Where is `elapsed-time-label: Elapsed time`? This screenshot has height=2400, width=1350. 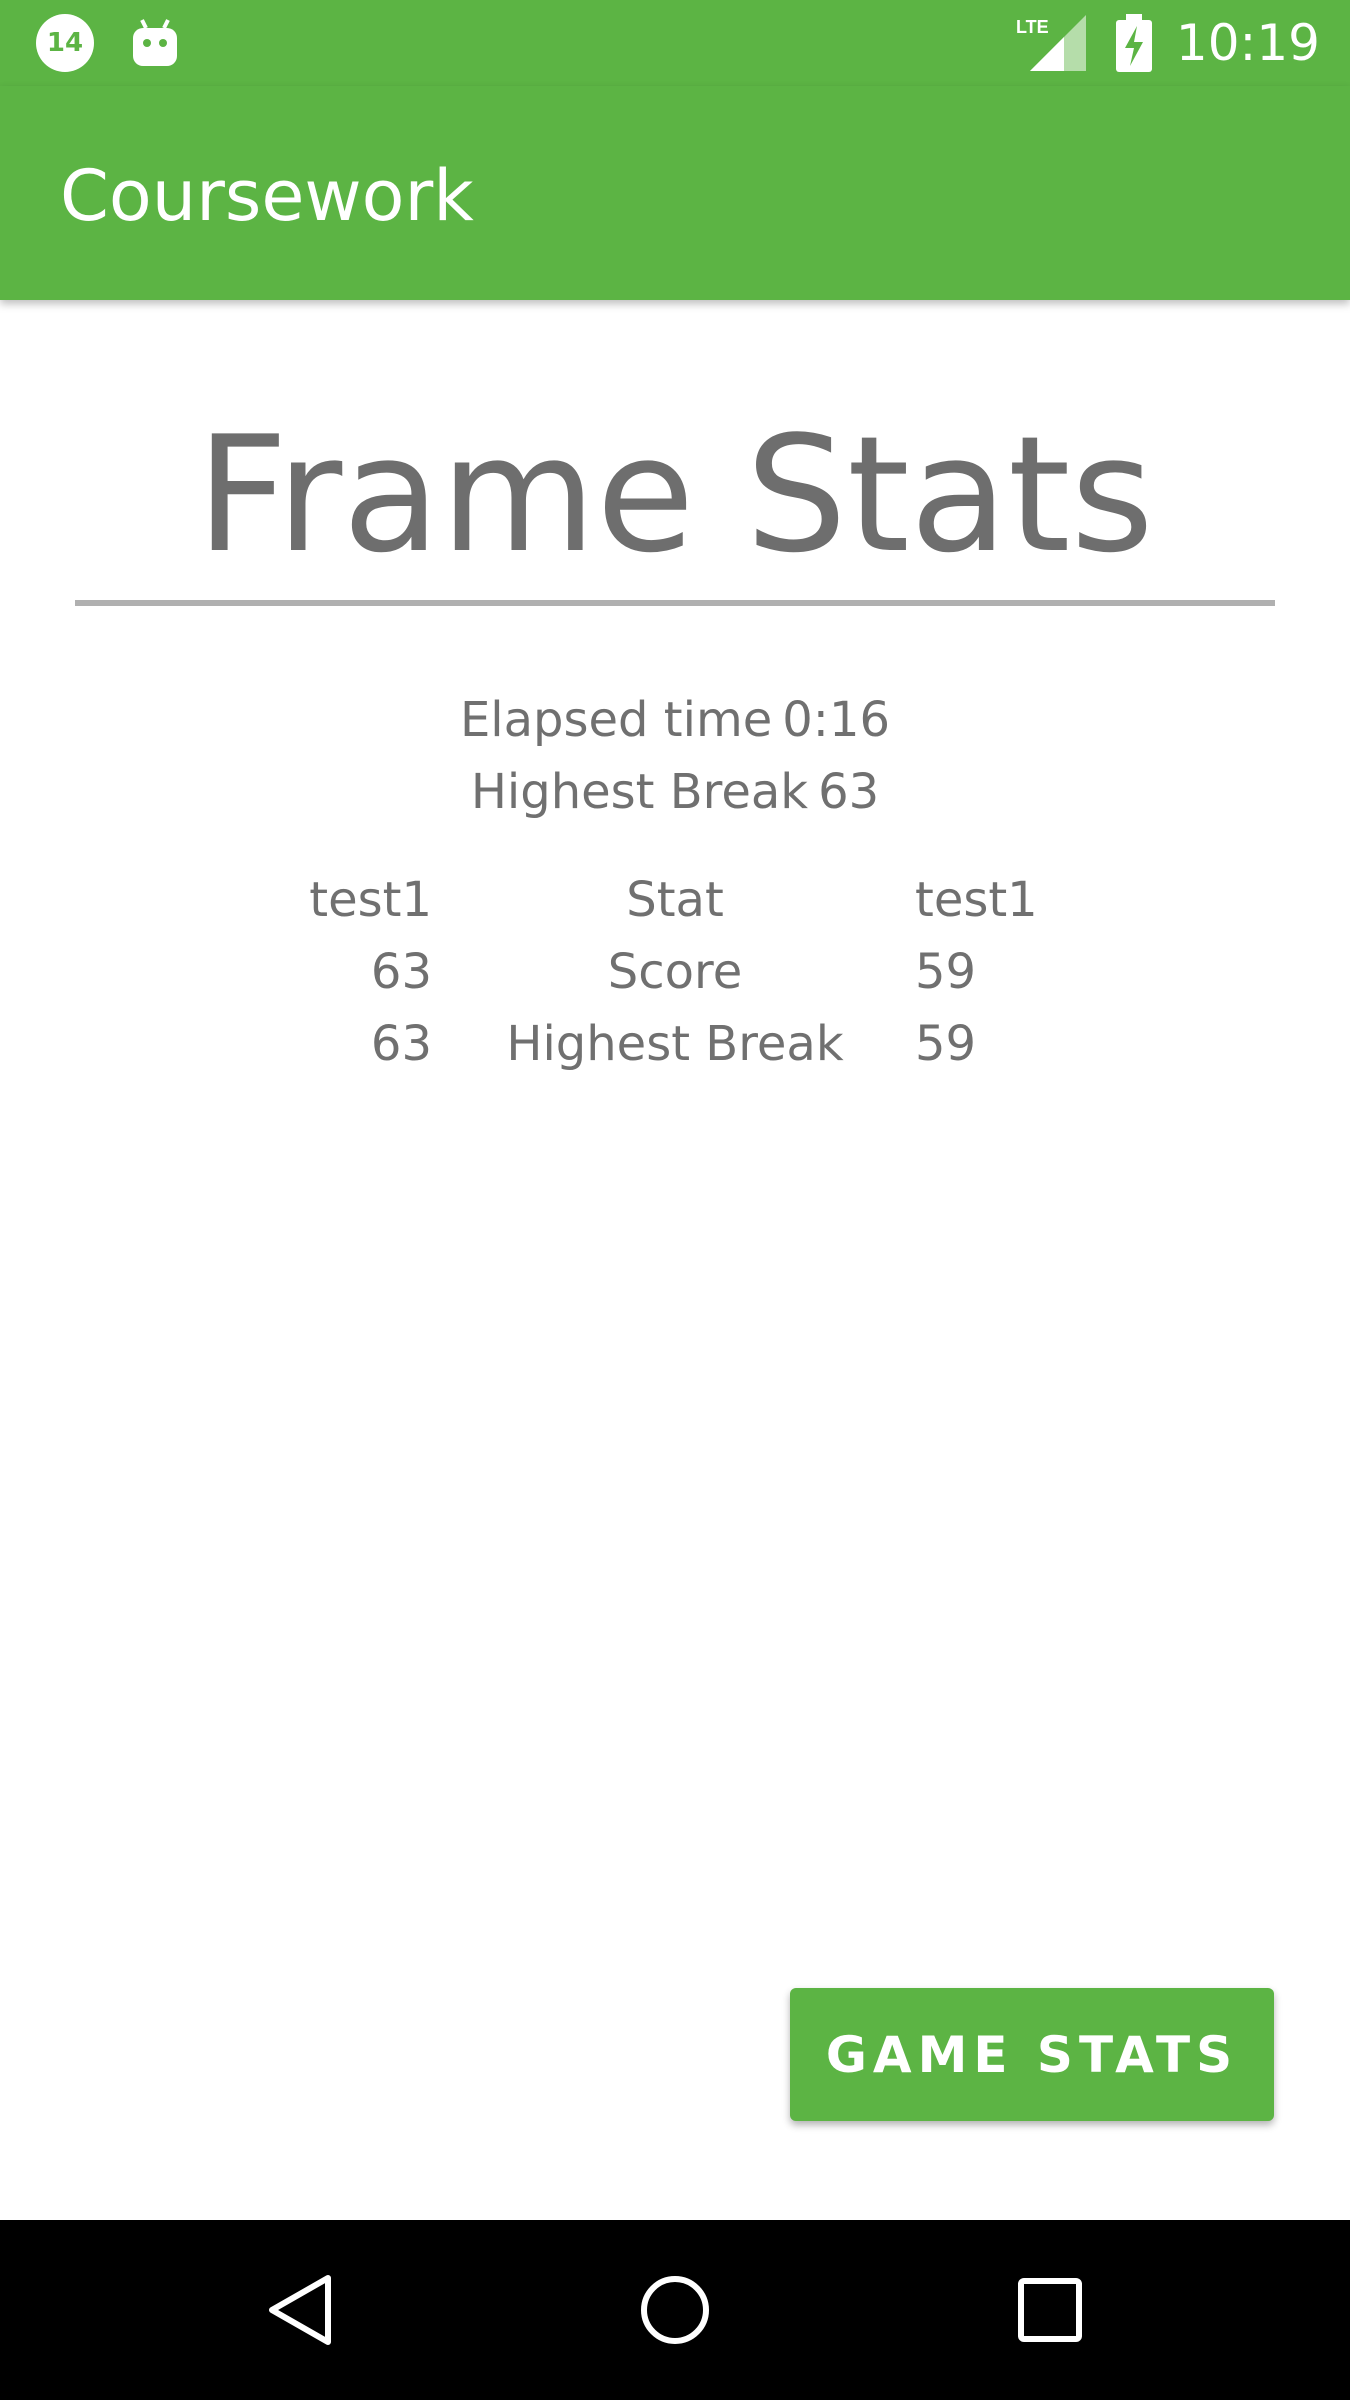 elapsed-time-label: Elapsed time is located at coordinates (616, 720).